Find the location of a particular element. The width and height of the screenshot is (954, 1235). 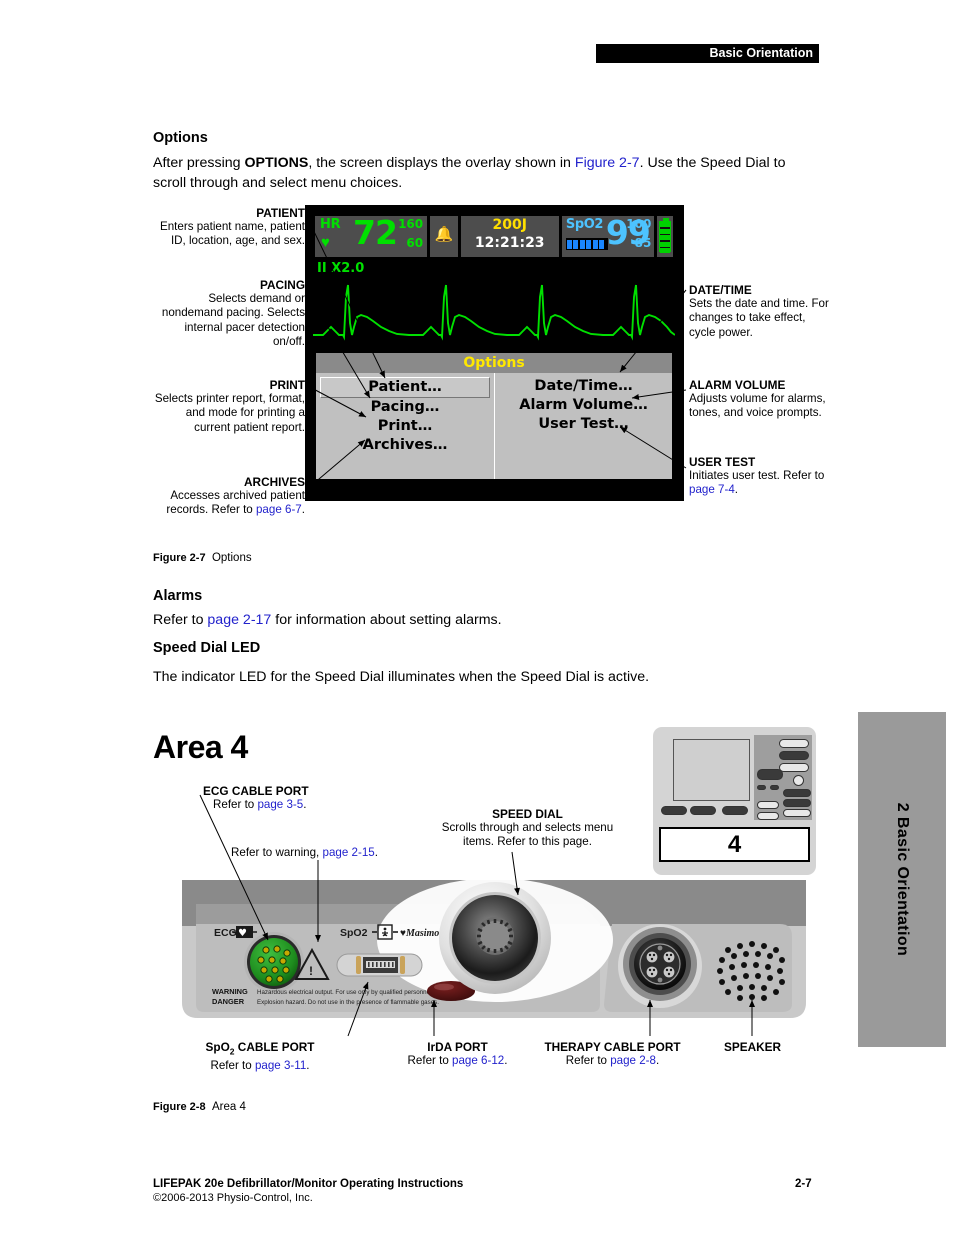

bell-icon: 🔔 is located at coordinates (444, 234).